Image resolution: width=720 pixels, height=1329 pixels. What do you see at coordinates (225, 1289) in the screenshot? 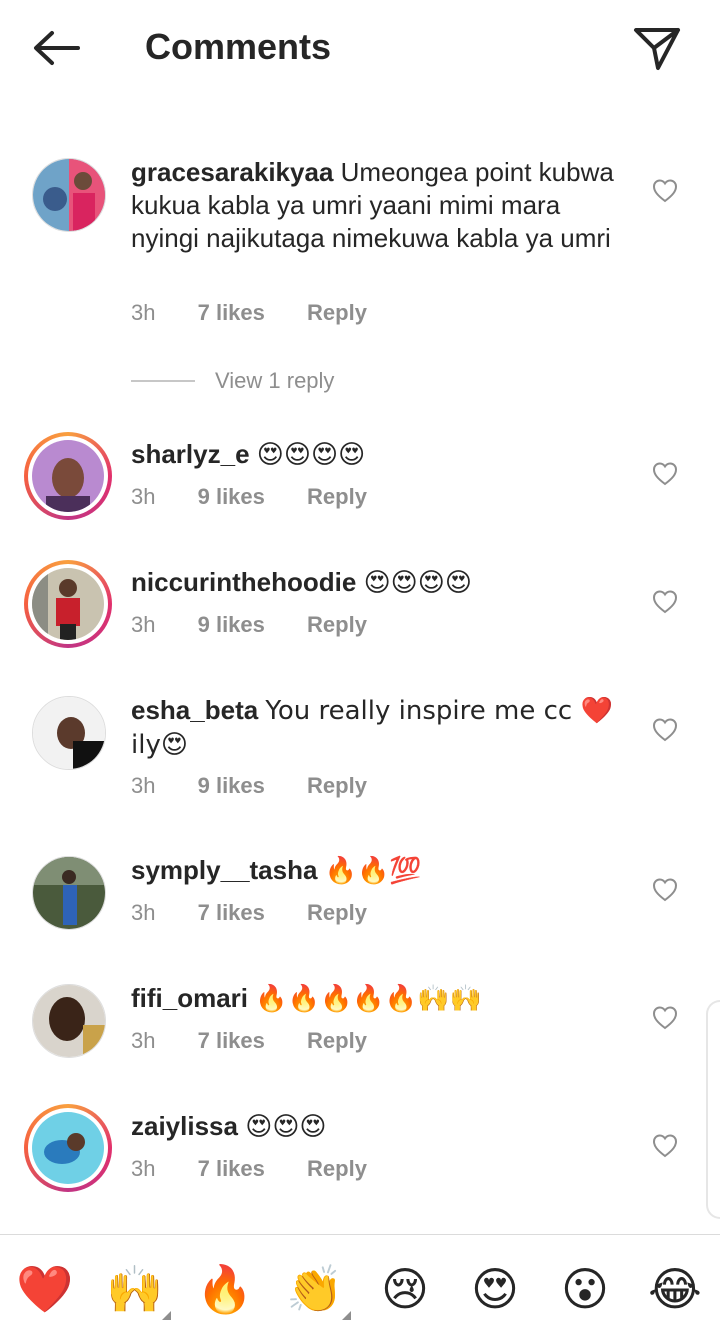
I see `emoji-fire: 🔥` at bounding box center [225, 1289].